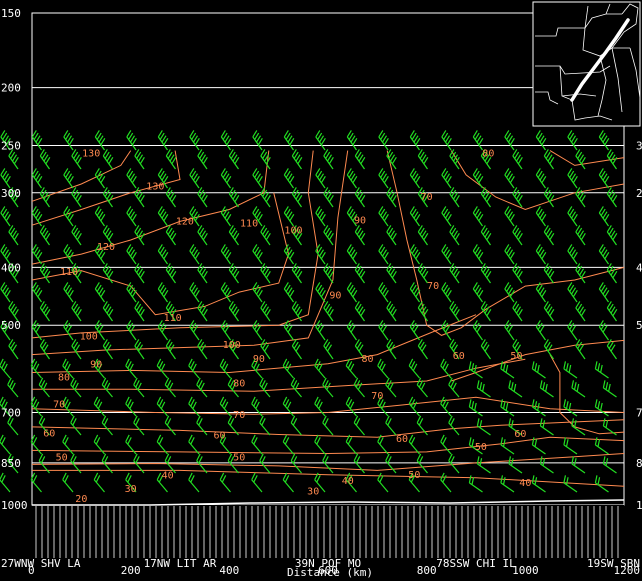  What do you see at coordinates (41, 563) in the screenshot?
I see `station-label: 27WNW SHV LA` at bounding box center [41, 563].